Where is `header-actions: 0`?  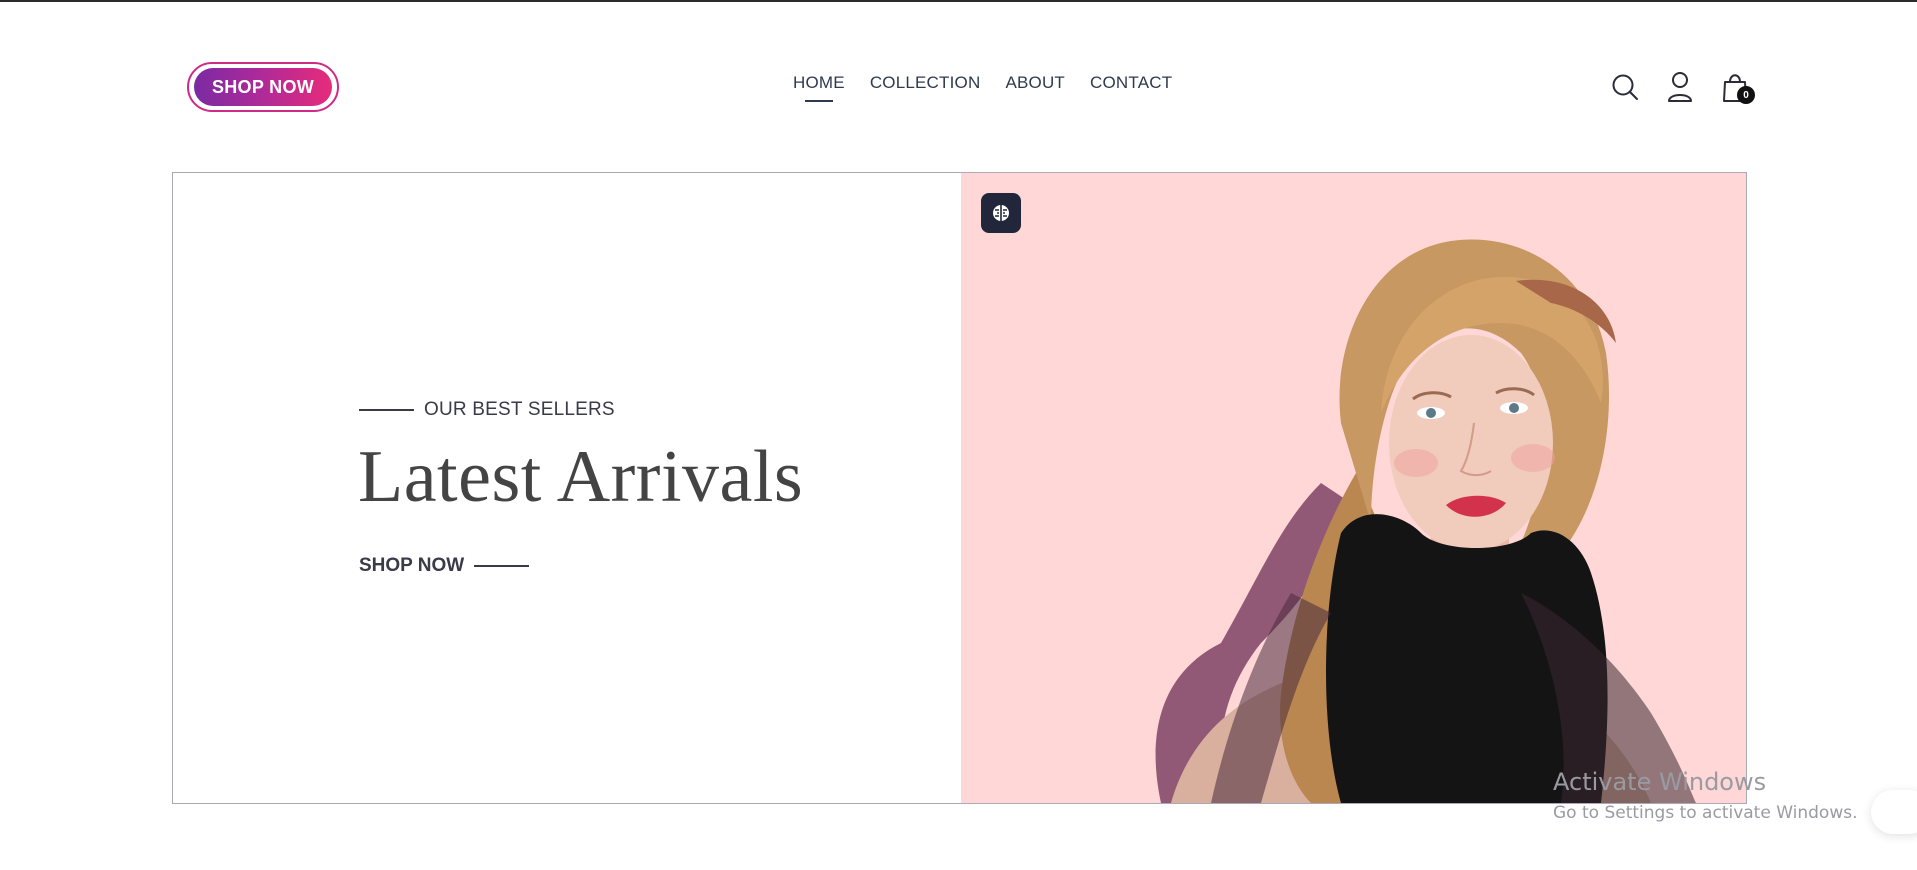
header-actions: 0 is located at coordinates (1682, 87).